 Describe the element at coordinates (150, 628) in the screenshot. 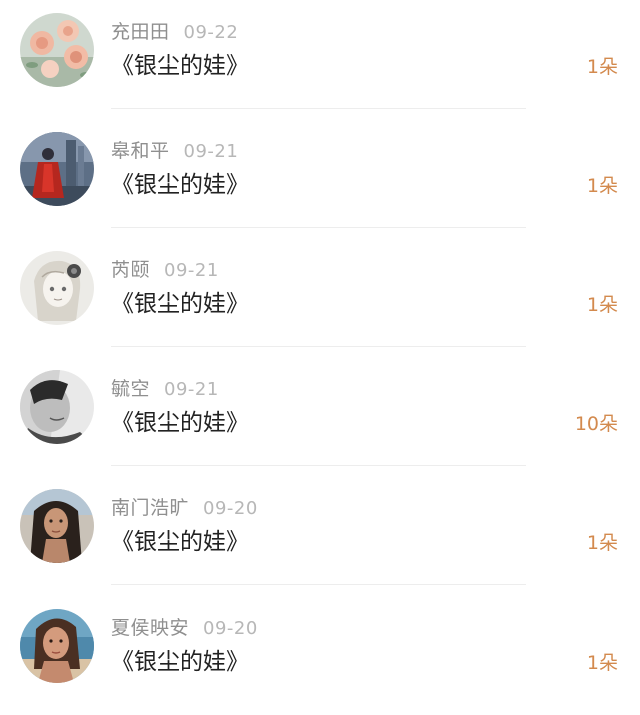

I see `username: 夏侯映安` at that location.